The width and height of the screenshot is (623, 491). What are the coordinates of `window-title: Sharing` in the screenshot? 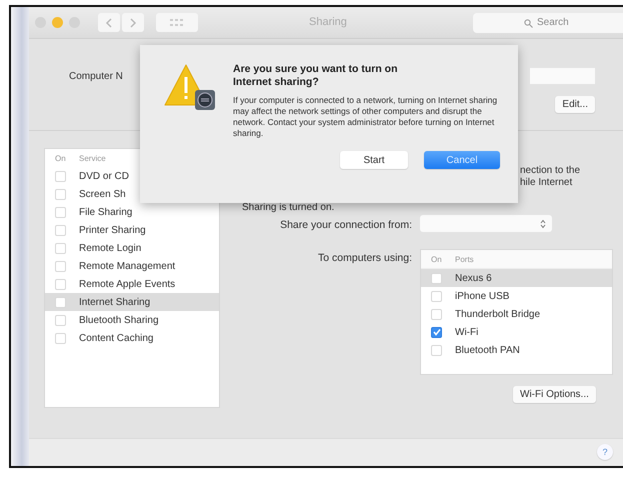 It's located at (328, 22).